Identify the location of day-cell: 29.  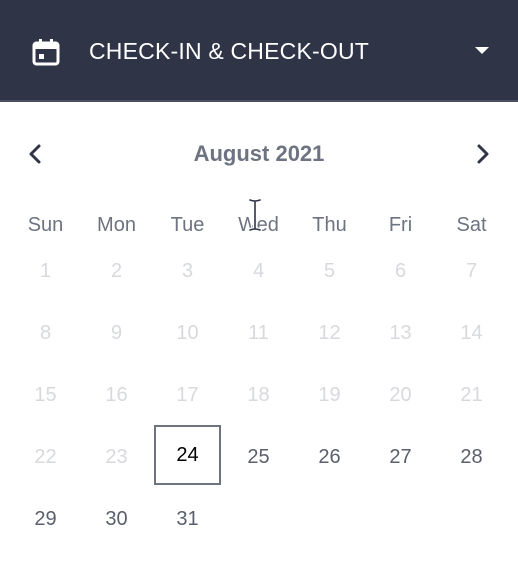
(45, 519).